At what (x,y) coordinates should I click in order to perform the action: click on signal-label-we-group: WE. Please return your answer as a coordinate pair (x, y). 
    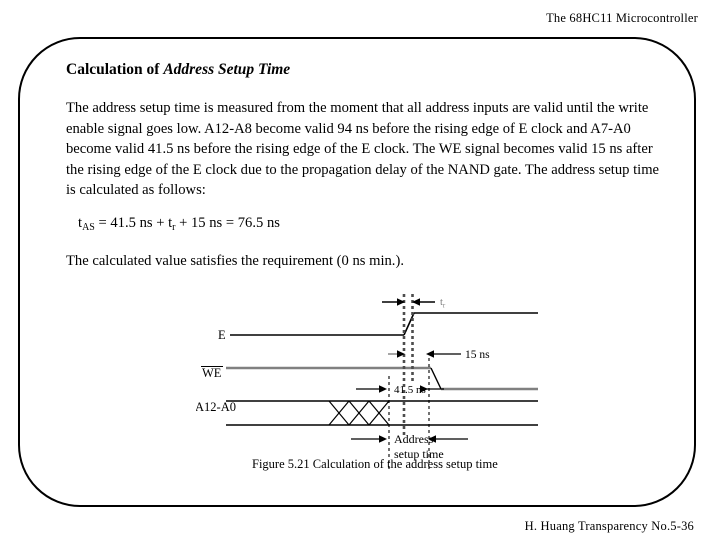
    Looking at the image, I should click on (212, 372).